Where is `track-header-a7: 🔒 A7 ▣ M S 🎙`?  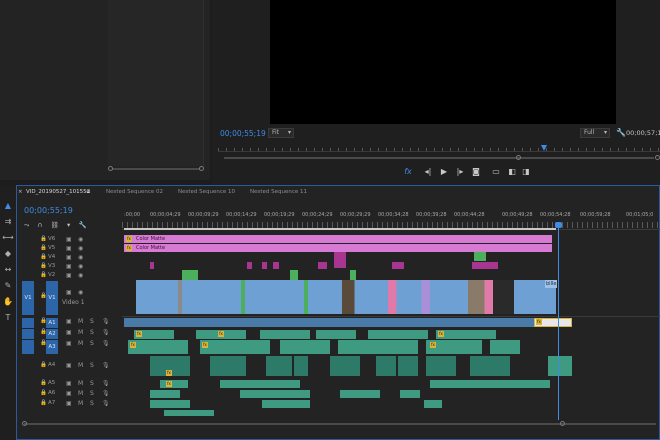
track-header-a7: 🔒 A7 ▣ M S 🎙 is located at coordinates (70, 404).